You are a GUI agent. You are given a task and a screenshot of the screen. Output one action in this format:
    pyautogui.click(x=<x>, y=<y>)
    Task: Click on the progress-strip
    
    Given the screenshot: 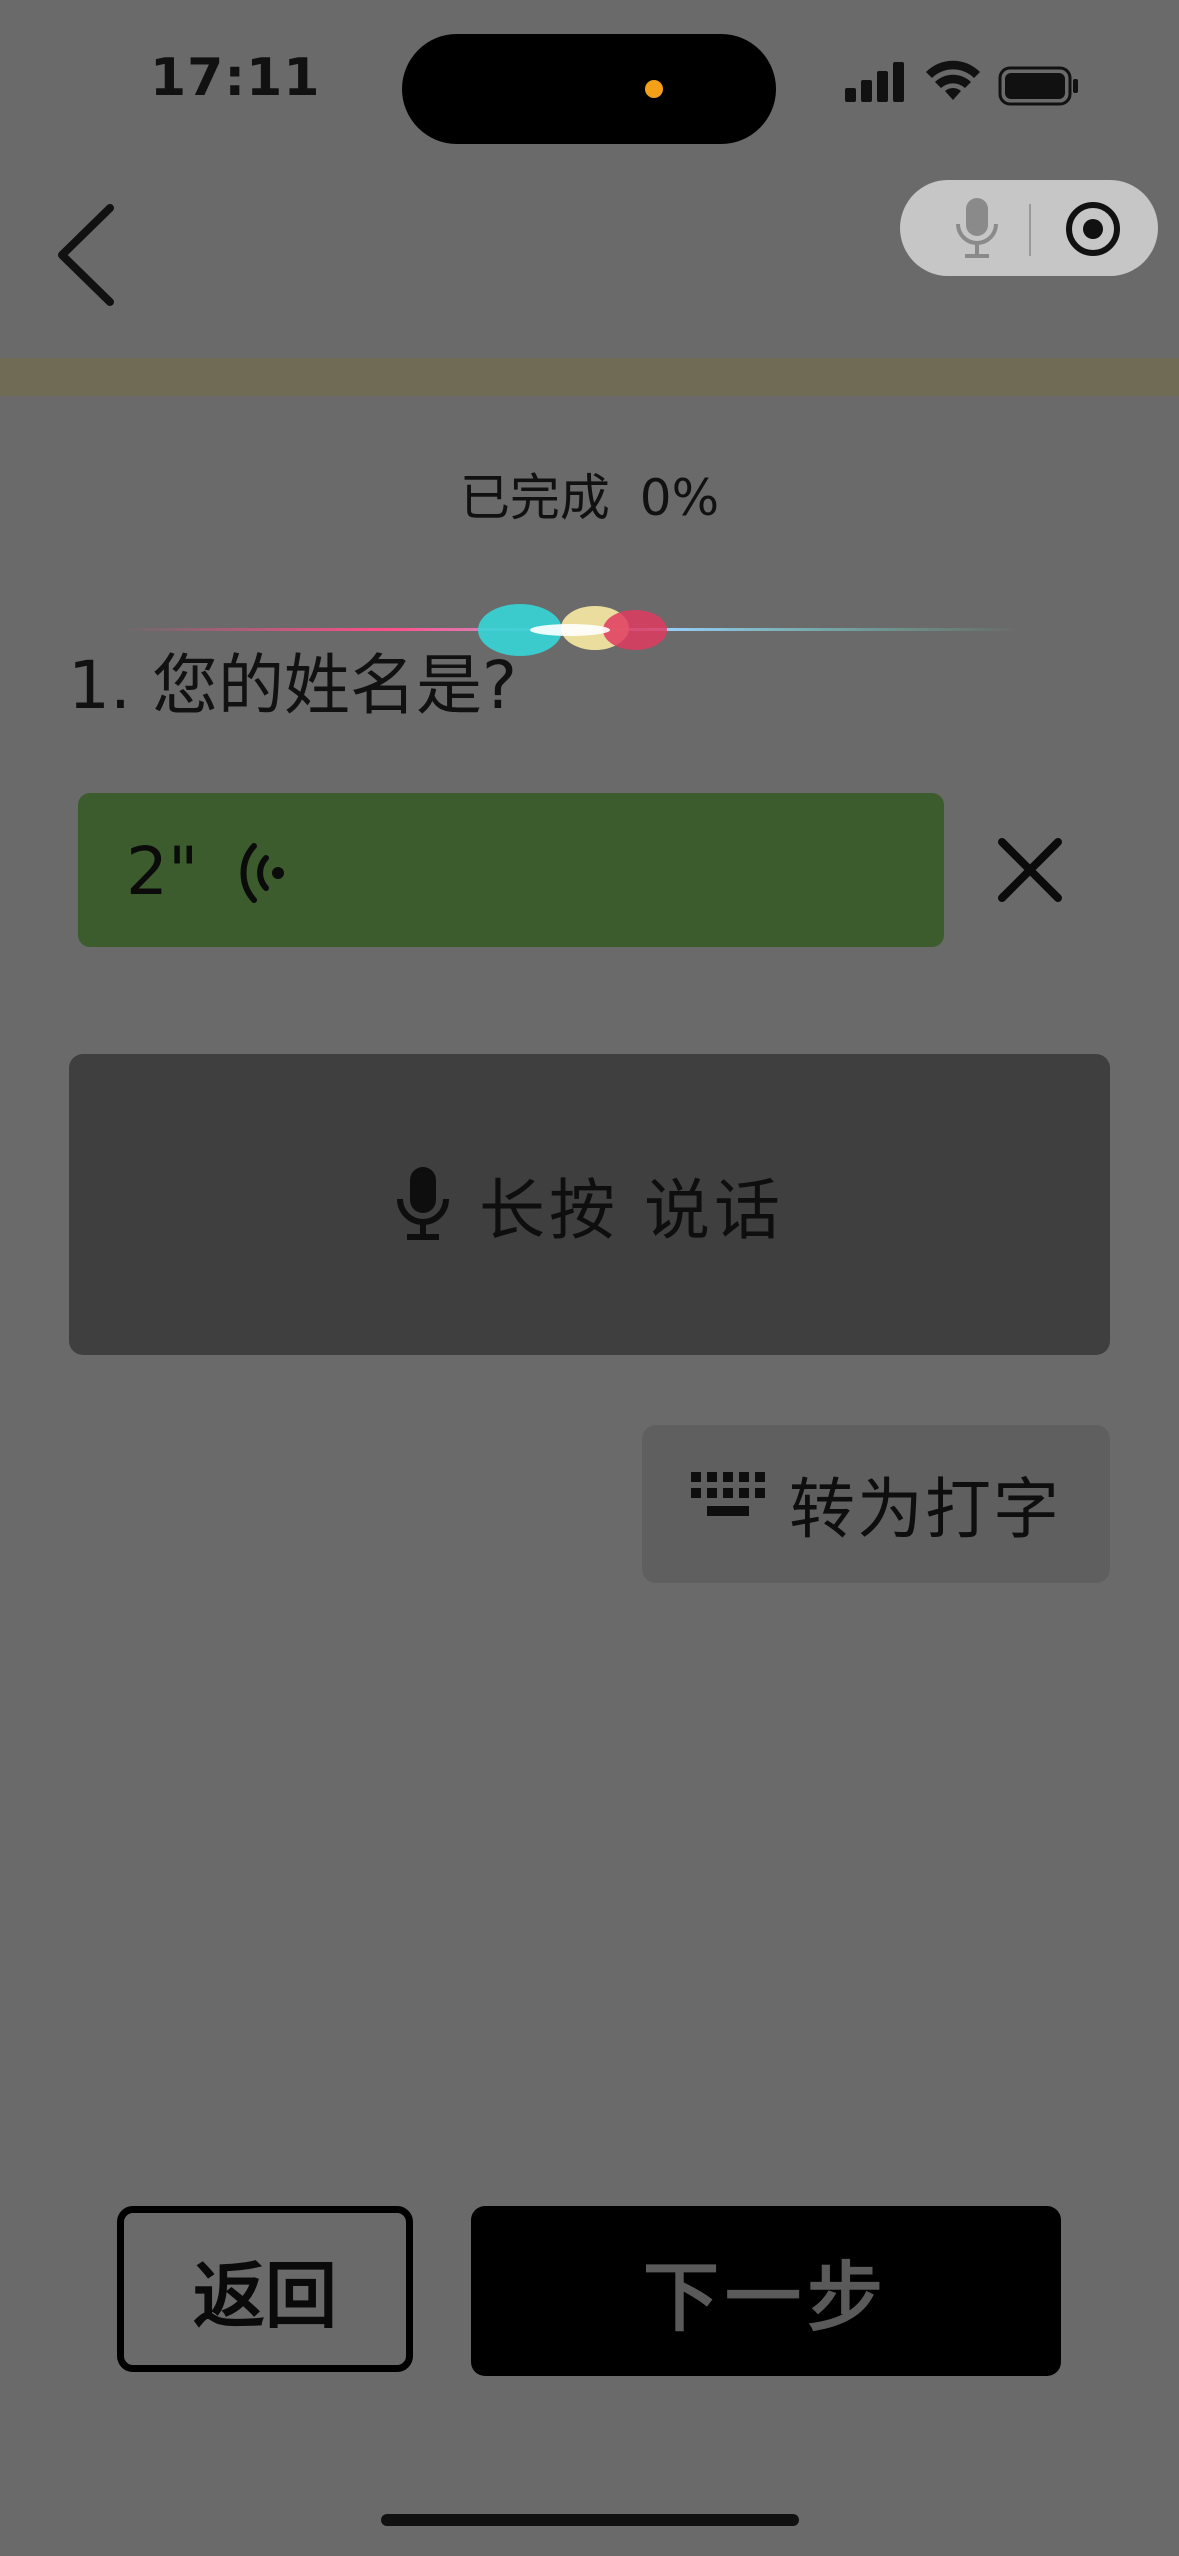 What is the action you would take?
    pyautogui.click(x=589, y=377)
    